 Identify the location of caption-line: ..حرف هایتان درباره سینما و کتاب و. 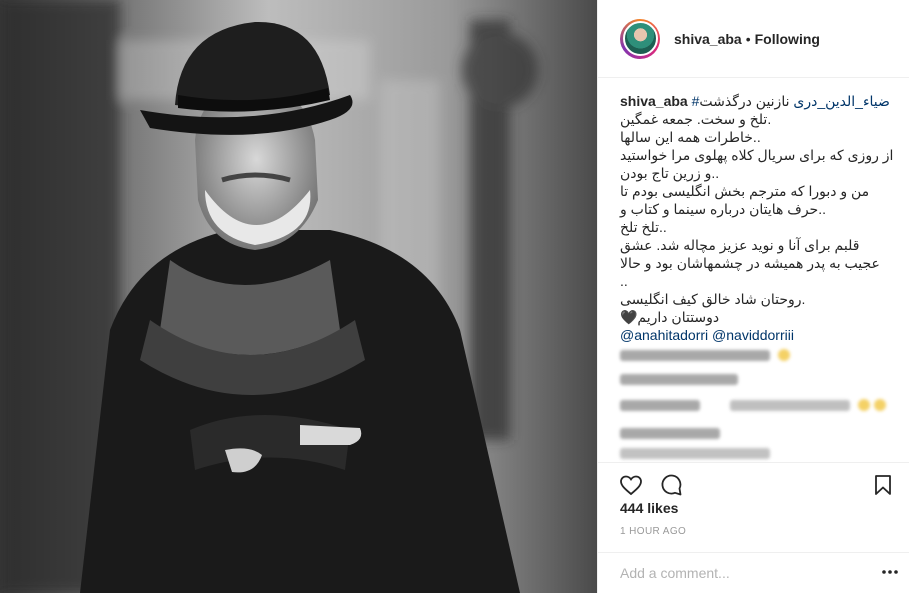
(723, 209).